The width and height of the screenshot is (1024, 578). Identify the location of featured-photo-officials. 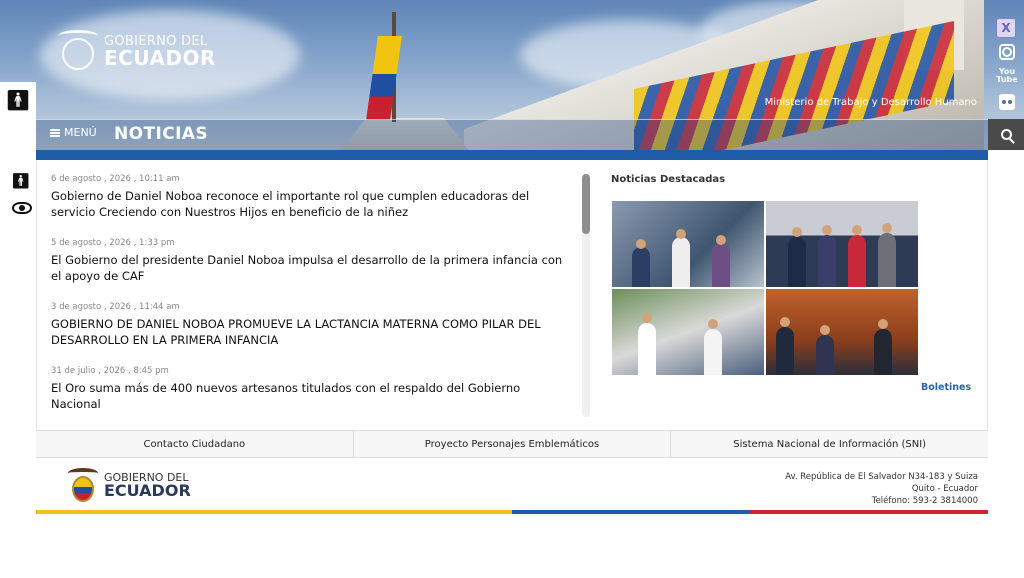
(842, 244).